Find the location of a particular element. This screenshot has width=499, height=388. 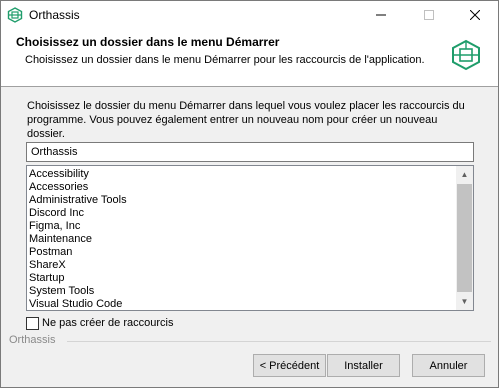

scroll-thumb is located at coordinates (464, 238).